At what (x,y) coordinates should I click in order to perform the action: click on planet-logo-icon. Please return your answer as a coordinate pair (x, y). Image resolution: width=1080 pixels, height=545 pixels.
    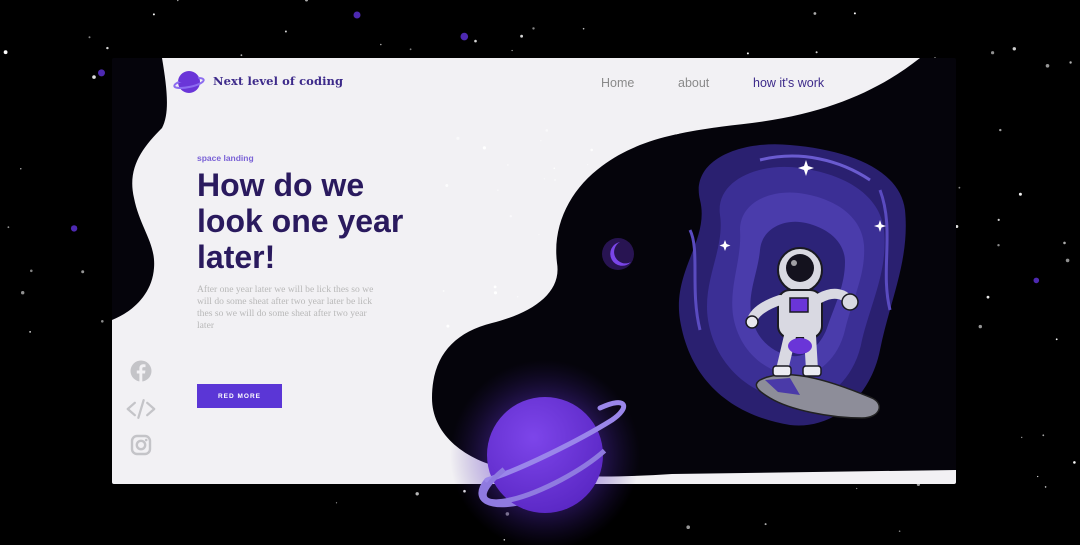
    Looking at the image, I should click on (189, 82).